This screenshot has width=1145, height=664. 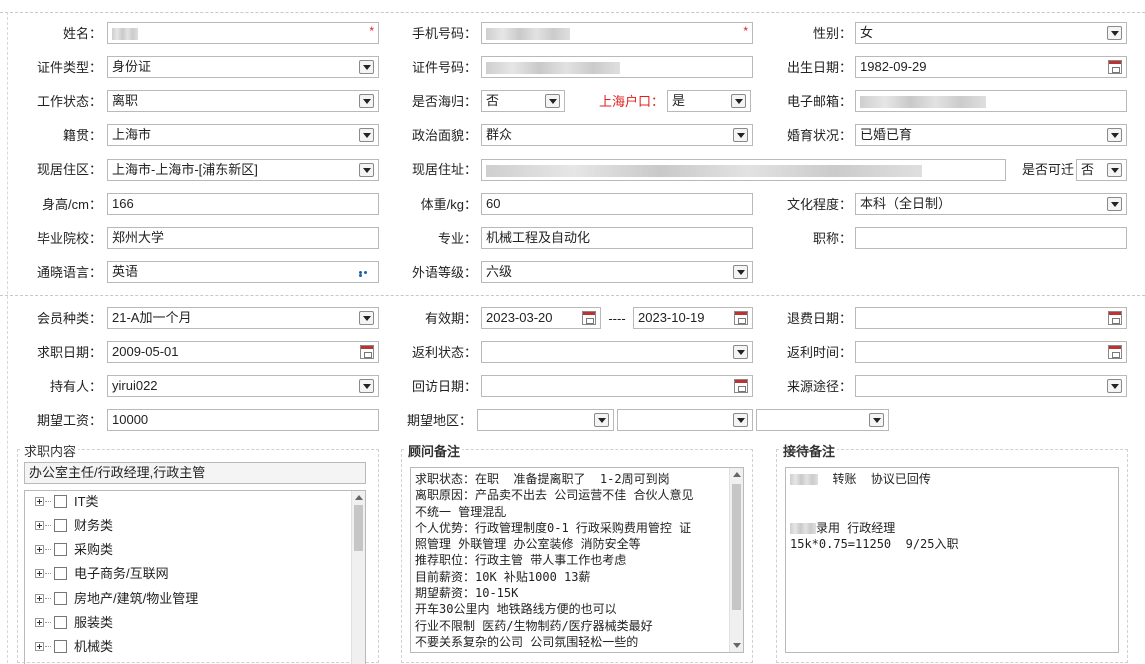 I want to click on valid-from-field: 2023-03-20, so click(x=541, y=318).